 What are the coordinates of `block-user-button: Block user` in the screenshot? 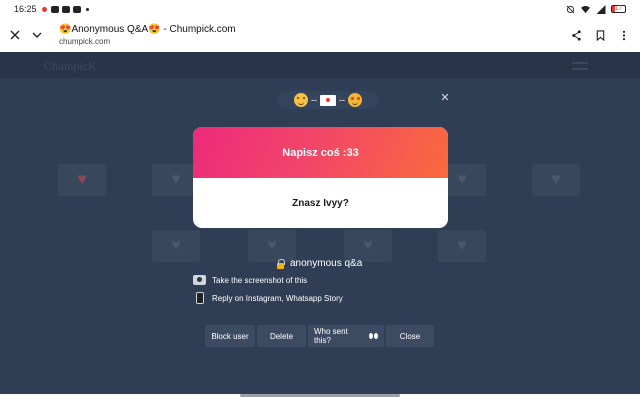 It's located at (230, 336).